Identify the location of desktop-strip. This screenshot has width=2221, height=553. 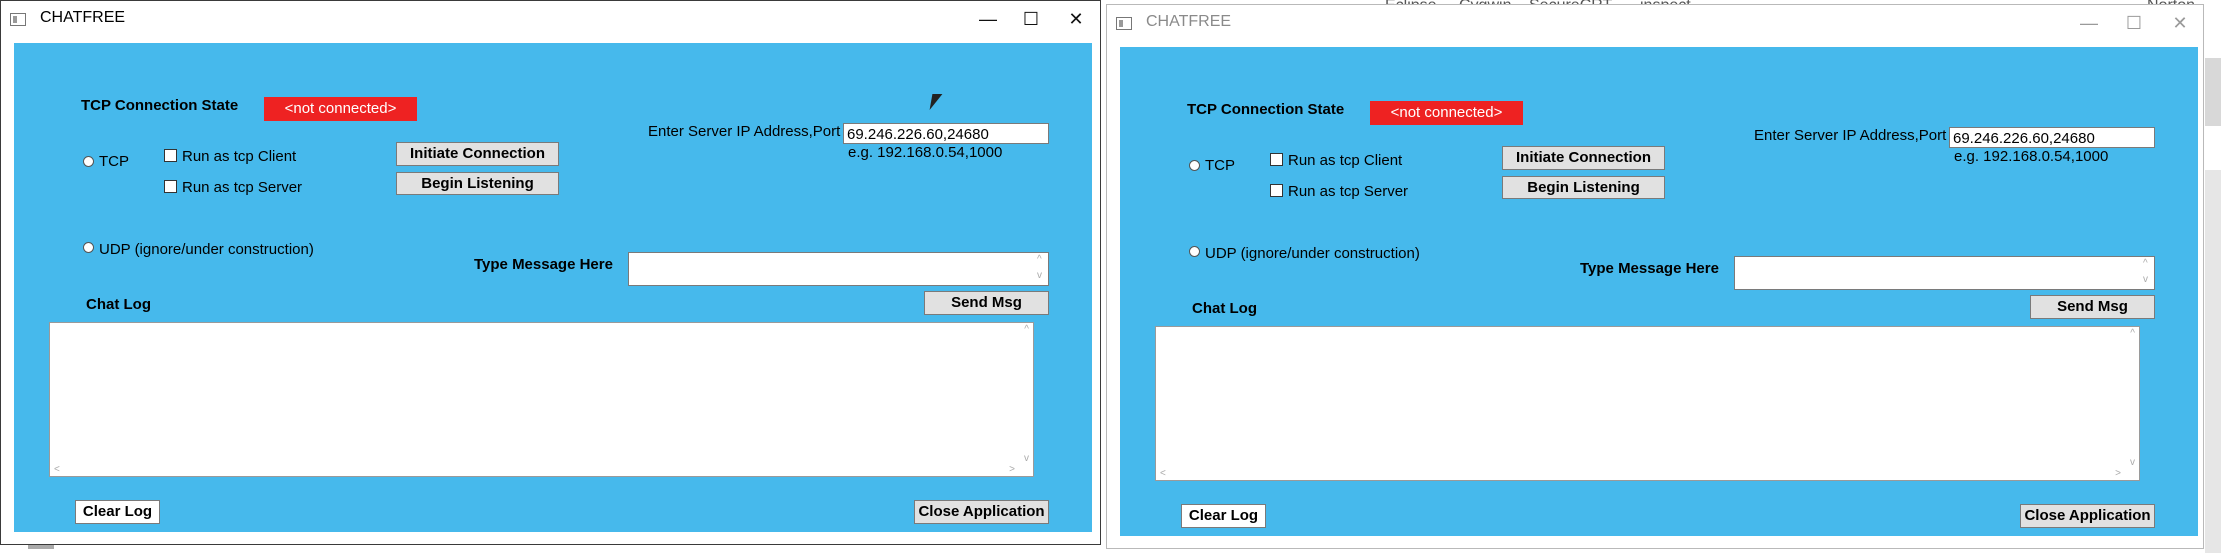
(2213, 92).